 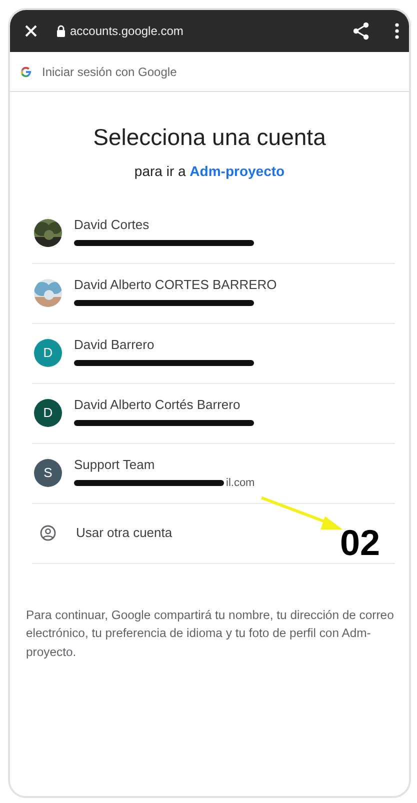 I want to click on account-name: Support Team, so click(x=115, y=465).